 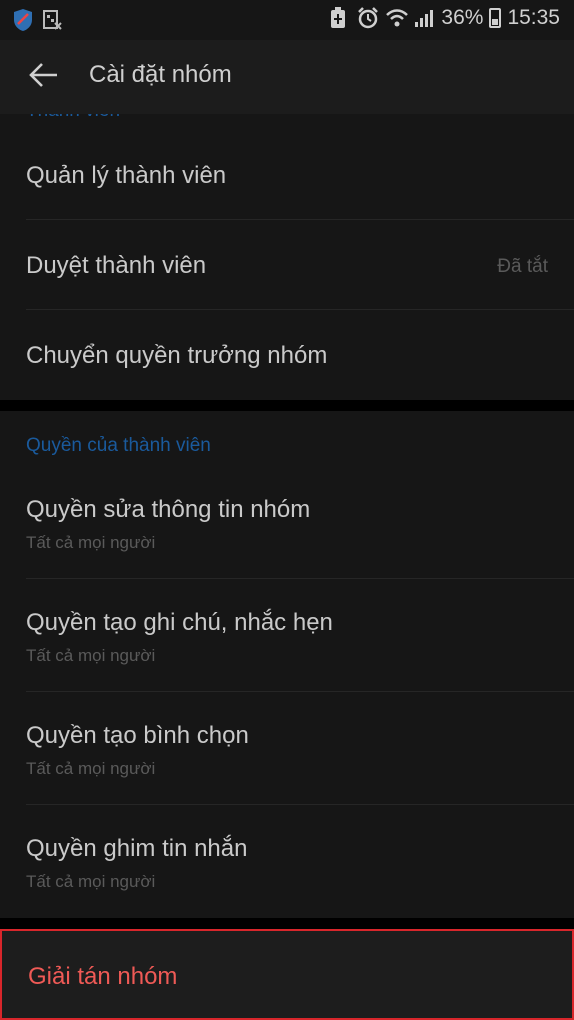 I want to click on status-bar: 36% 15:35, so click(x=287, y=20).